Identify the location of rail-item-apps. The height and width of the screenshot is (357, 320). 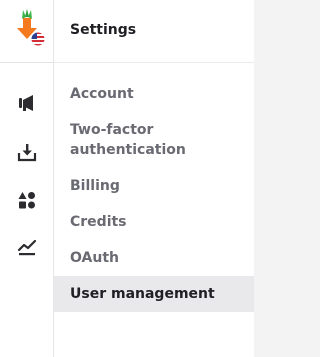
(27, 200).